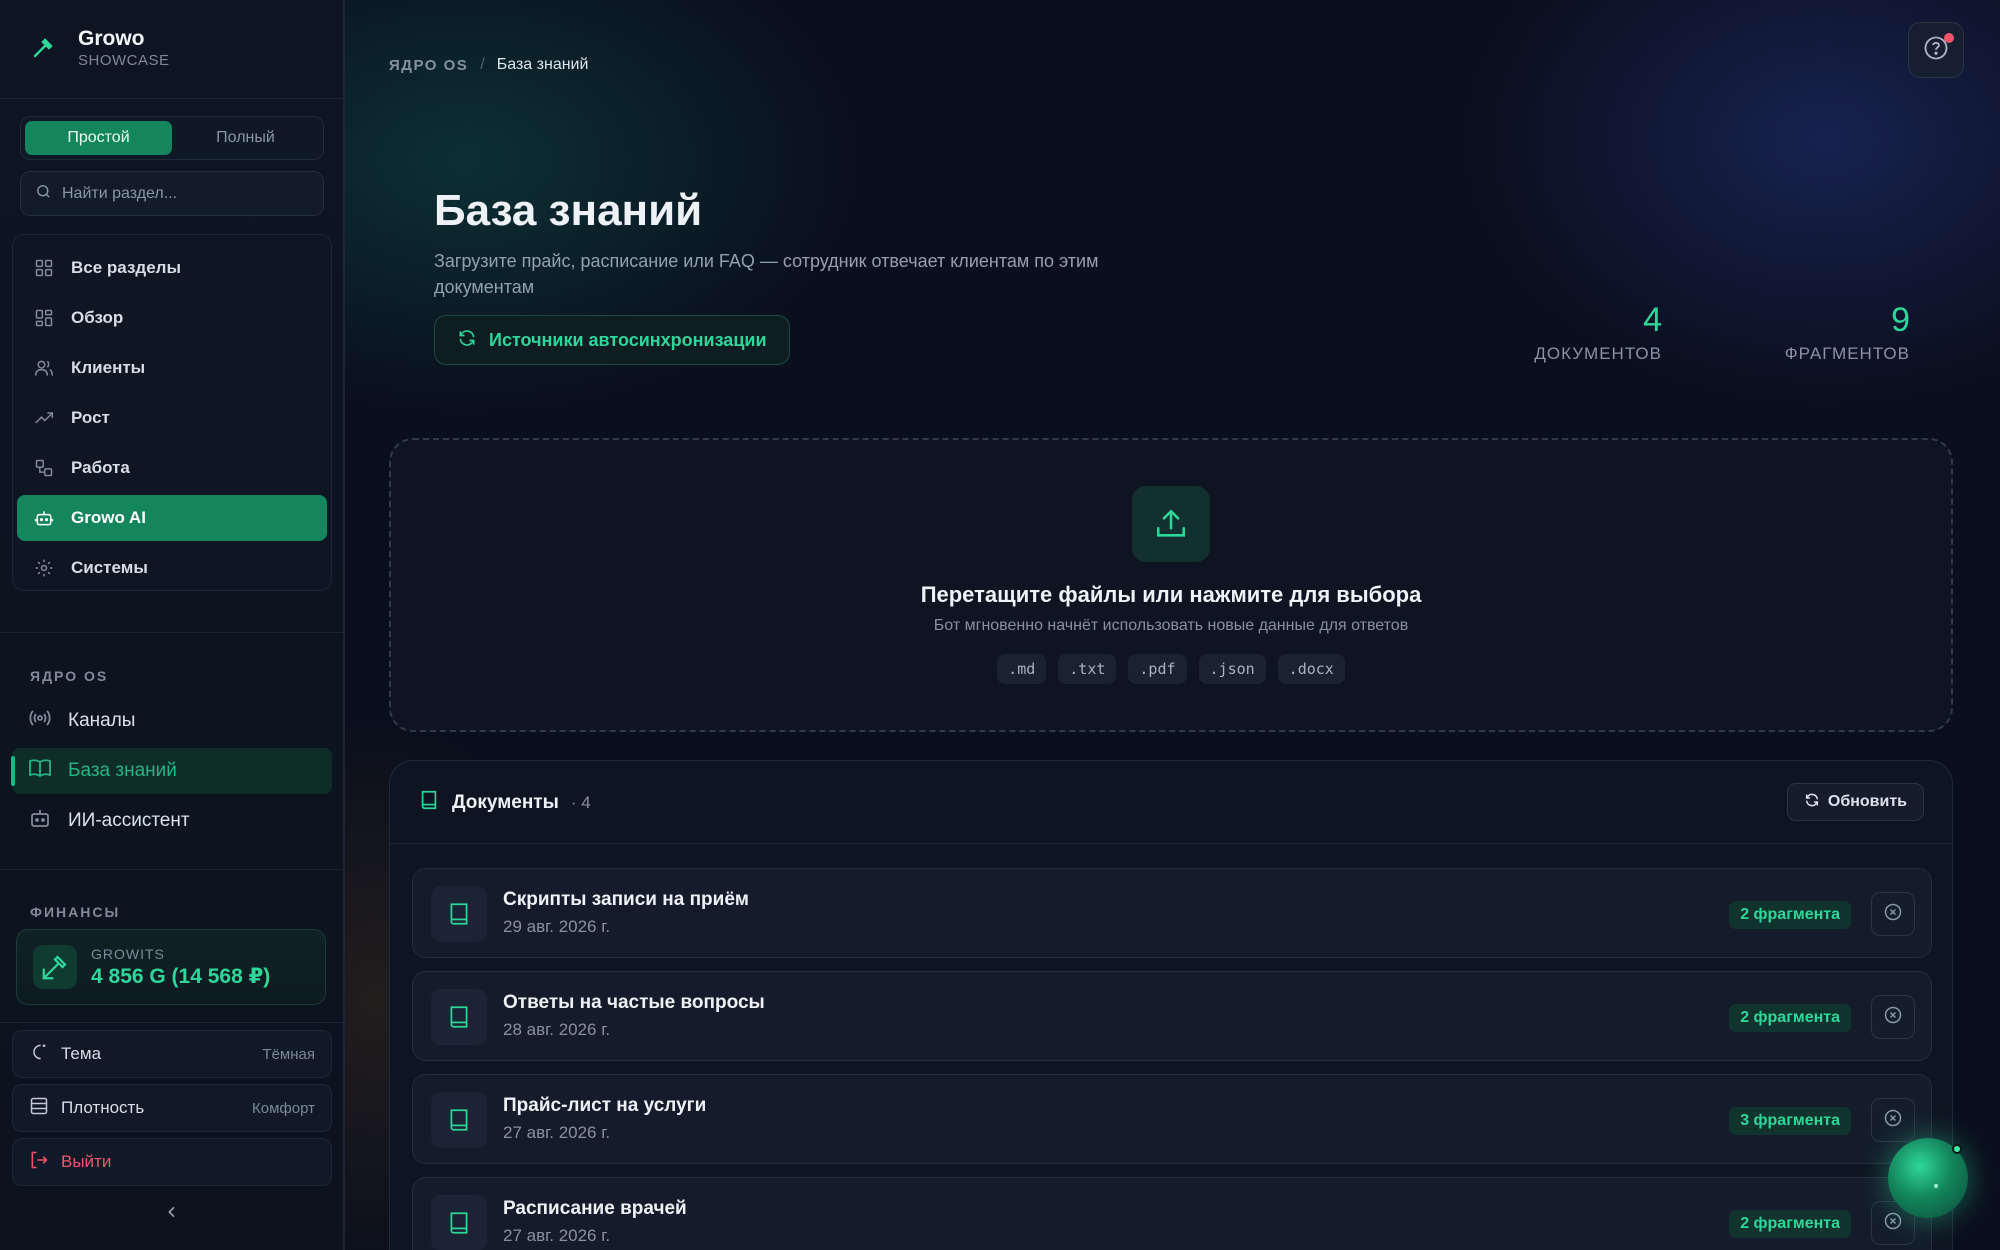 This screenshot has height=1250, width=2000. I want to click on refresh-button: Обновить, so click(1855, 802).